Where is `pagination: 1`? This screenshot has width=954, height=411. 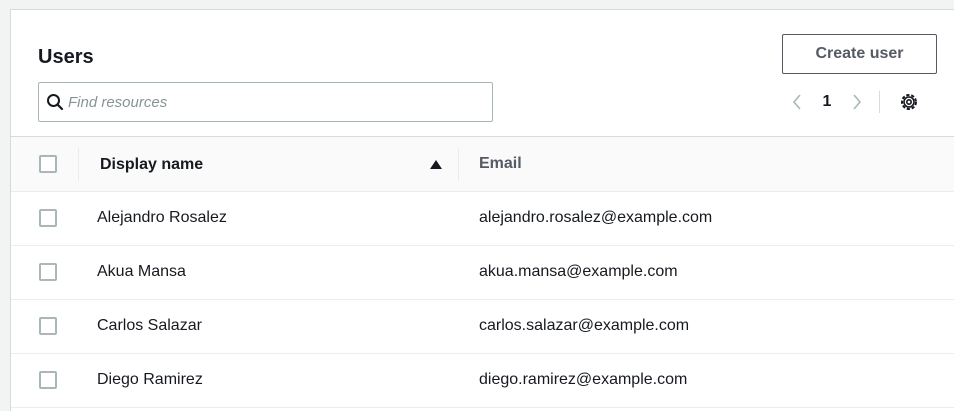 pagination: 1 is located at coordinates (853, 102).